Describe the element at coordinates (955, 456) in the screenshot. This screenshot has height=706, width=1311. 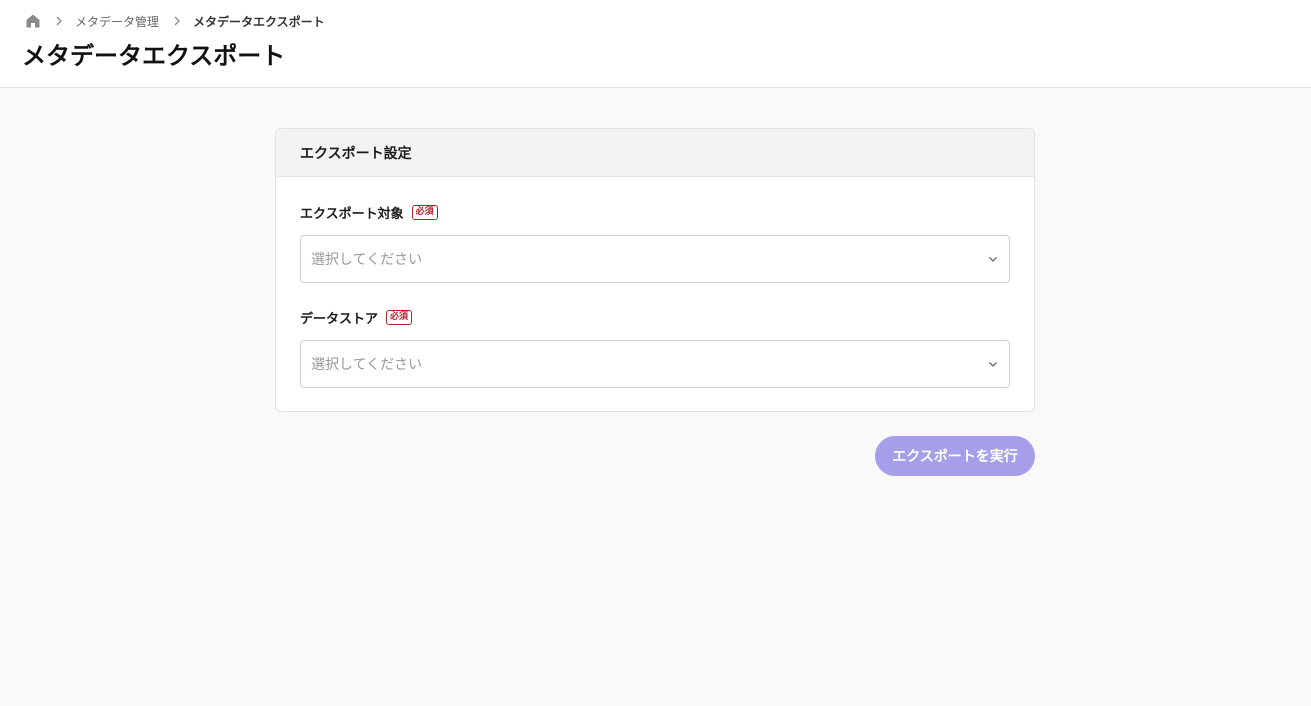
I see `export-button: エクスポートを実行` at that location.